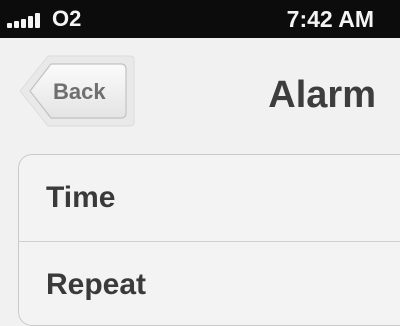 This screenshot has height=326, width=400. Describe the element at coordinates (330, 19) in the screenshot. I see `status-clock: 7:42 AM` at that location.